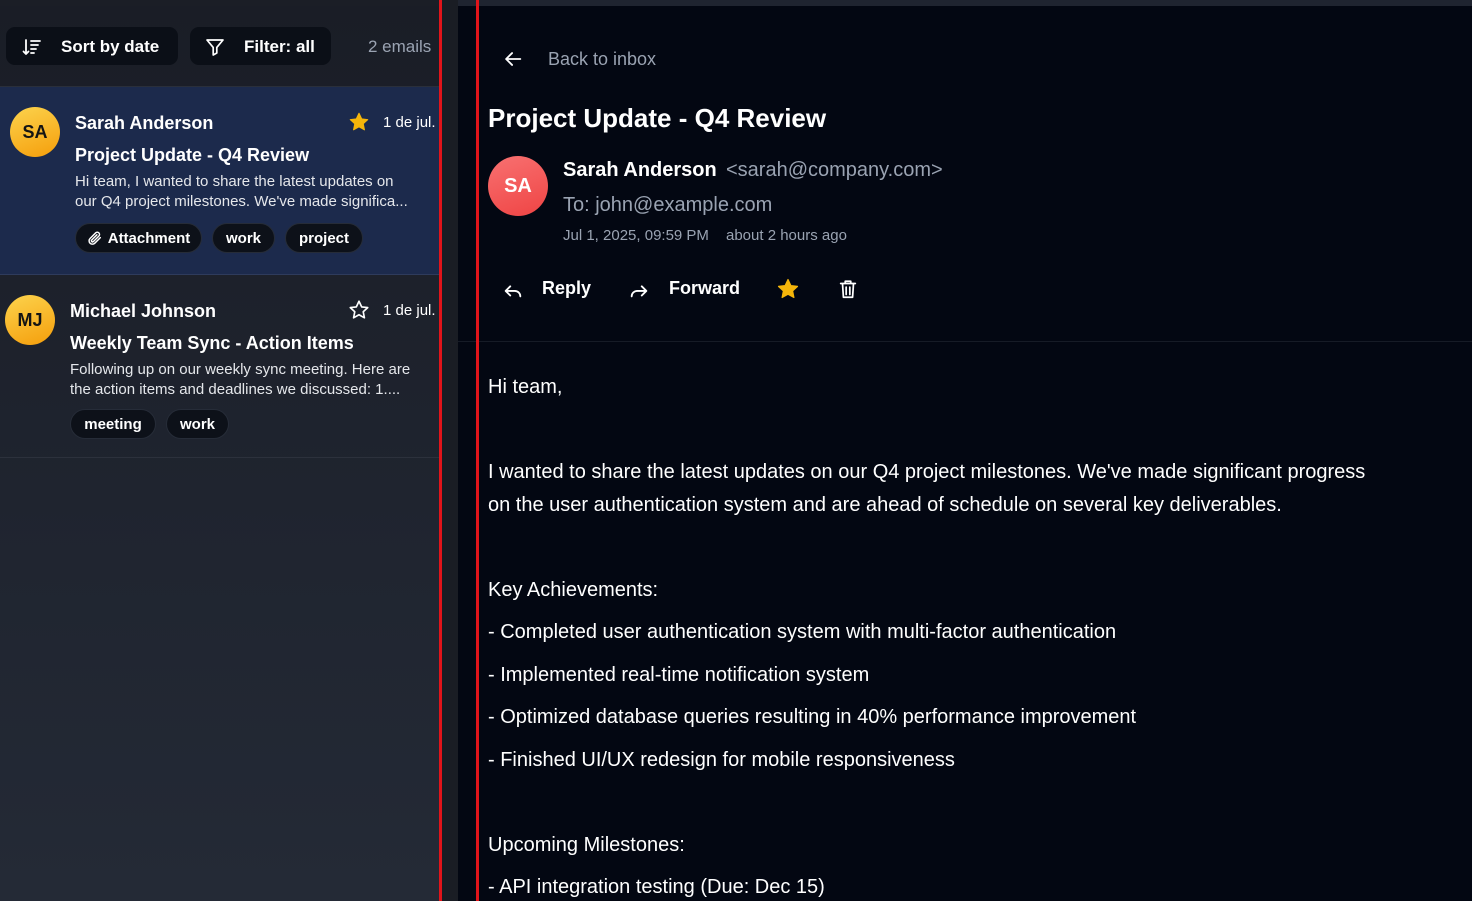 This screenshot has width=1472, height=901. I want to click on sent-date: Jul 1, 2025, 09:59 PM, so click(636, 235).